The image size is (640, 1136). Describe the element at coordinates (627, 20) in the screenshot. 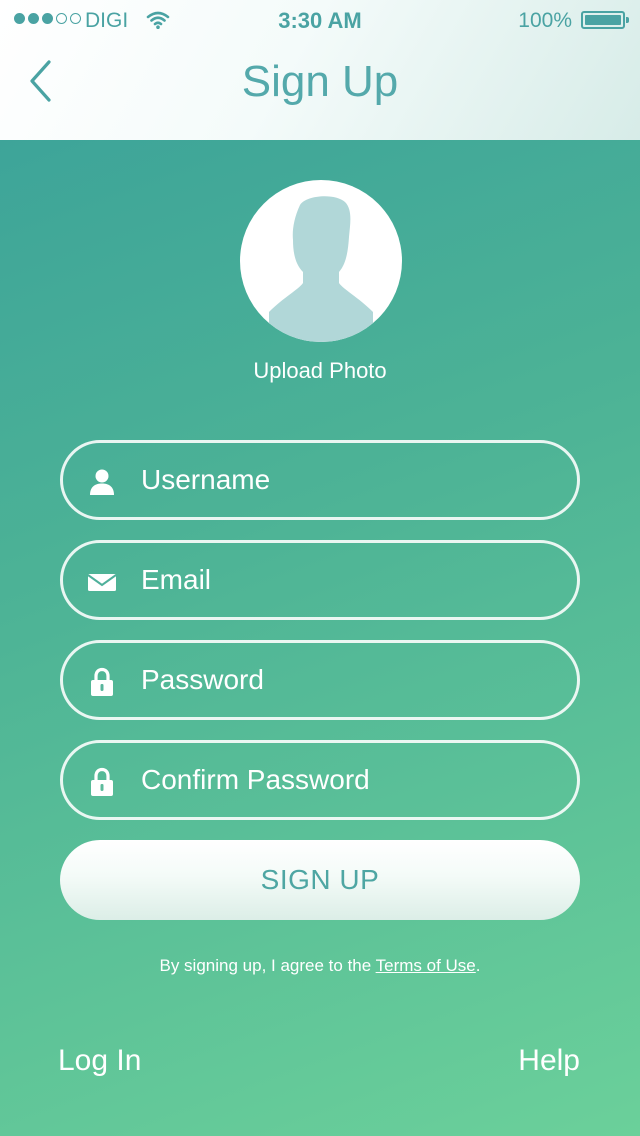

I see `battery-tip` at that location.